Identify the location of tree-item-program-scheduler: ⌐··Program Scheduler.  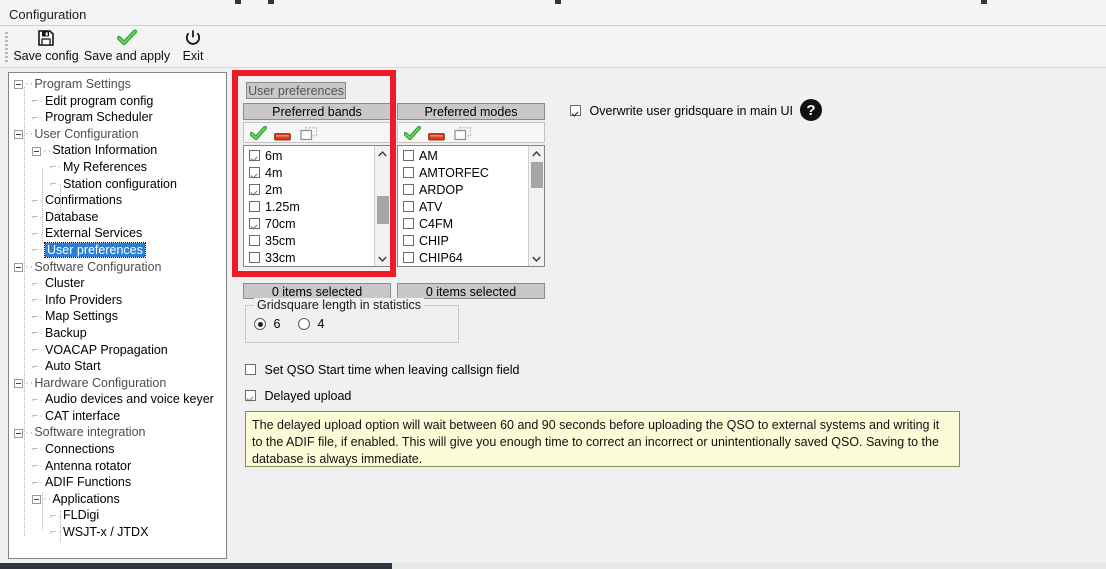
(117, 117).